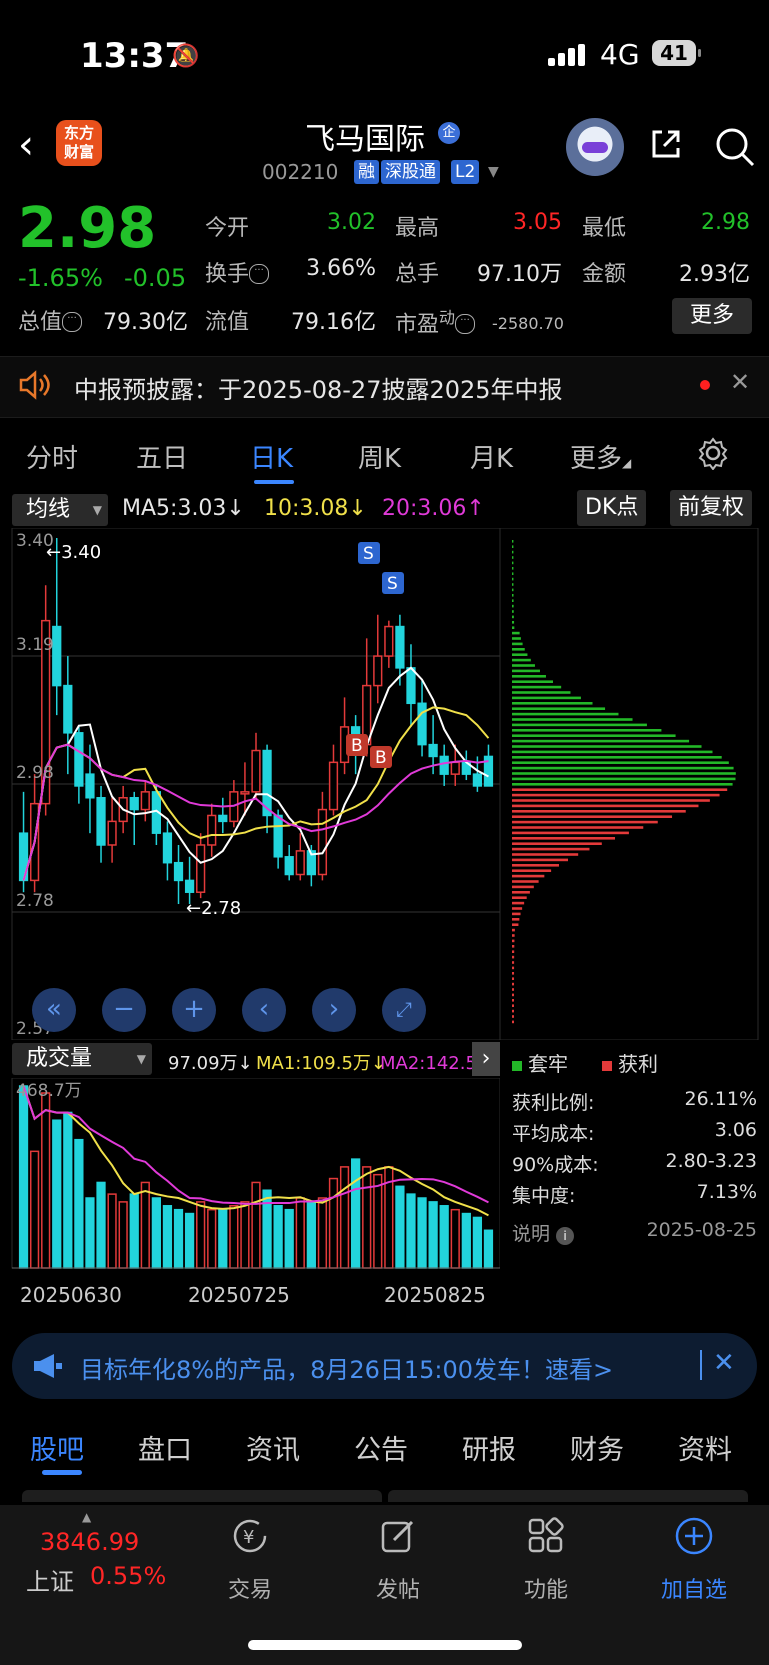 This screenshot has height=1665, width=769. Describe the element at coordinates (604, 274) in the screenshot. I see `amount-label: 金额` at that location.